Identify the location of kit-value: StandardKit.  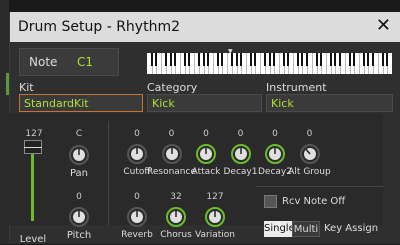
(56, 103).